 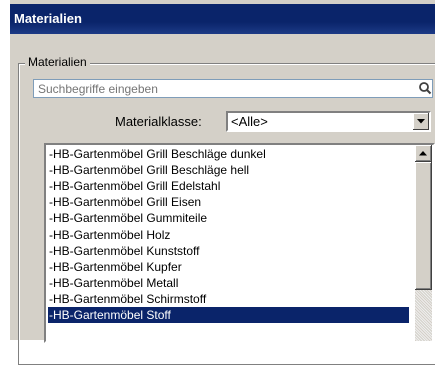 I want to click on material-class-value: <Alle>, so click(x=249, y=121).